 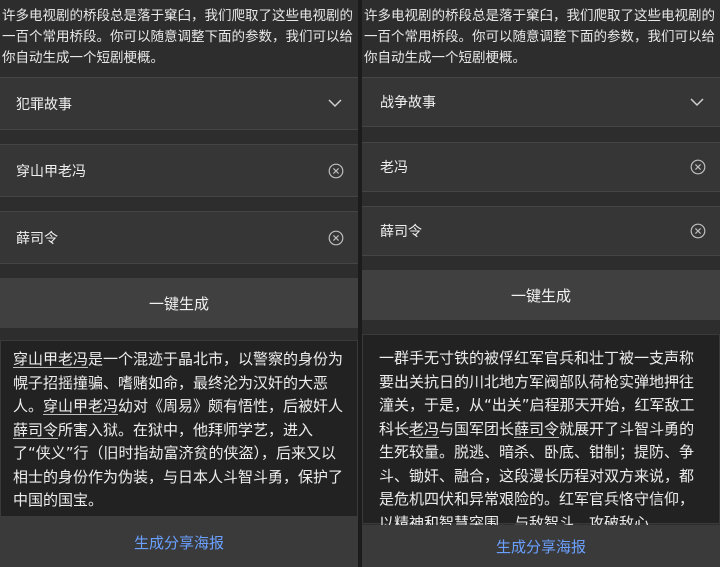 I want to click on genre-value: 犯罪故事, so click(x=44, y=104).